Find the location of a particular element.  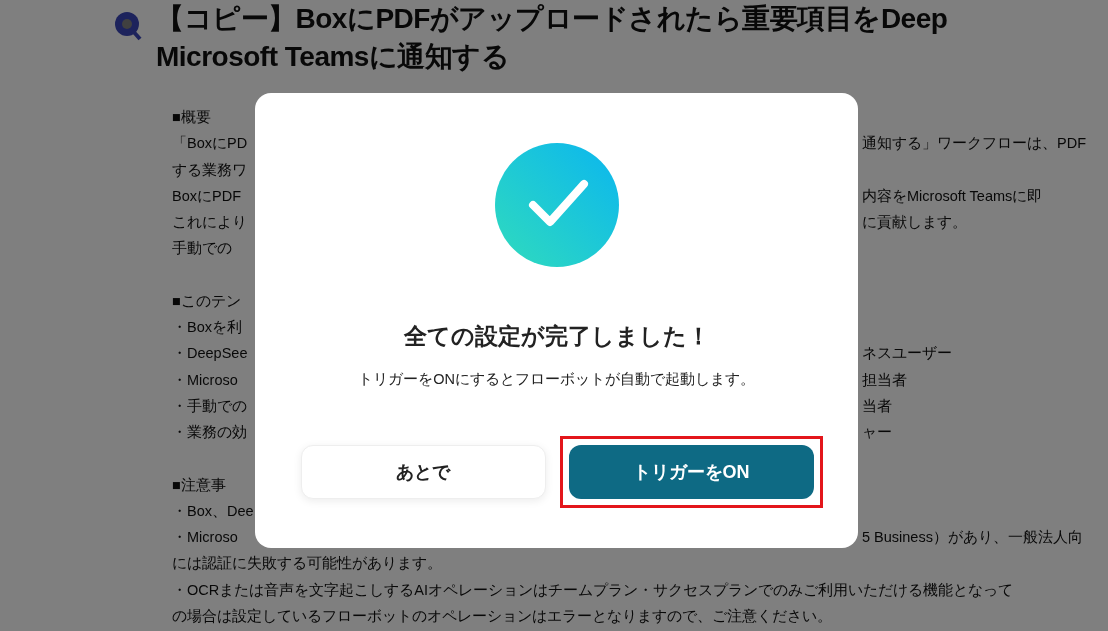

body-text: 手動での is located at coordinates (202, 249).